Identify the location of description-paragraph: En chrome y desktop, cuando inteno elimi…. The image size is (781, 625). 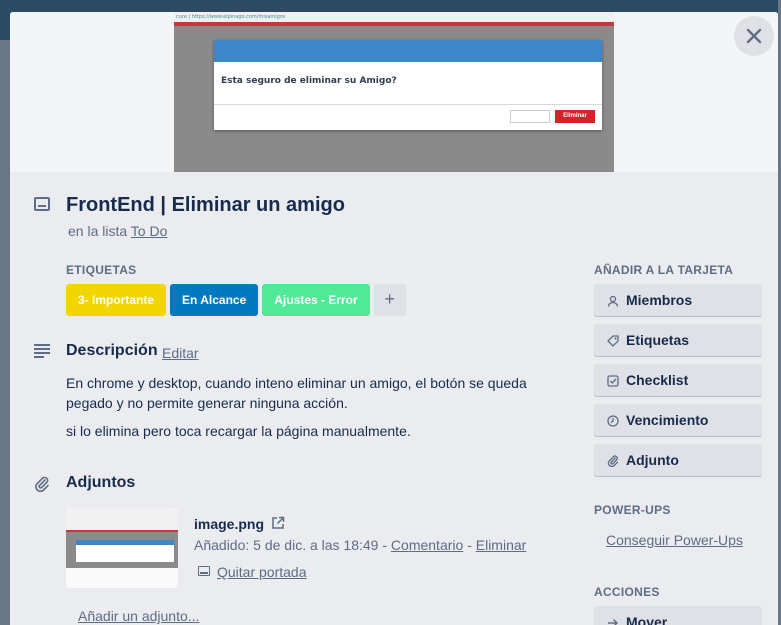
(296, 393).